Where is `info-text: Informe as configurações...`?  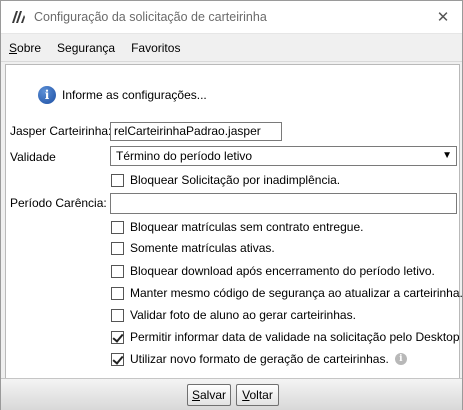
info-text: Informe as configurações... is located at coordinates (134, 95).